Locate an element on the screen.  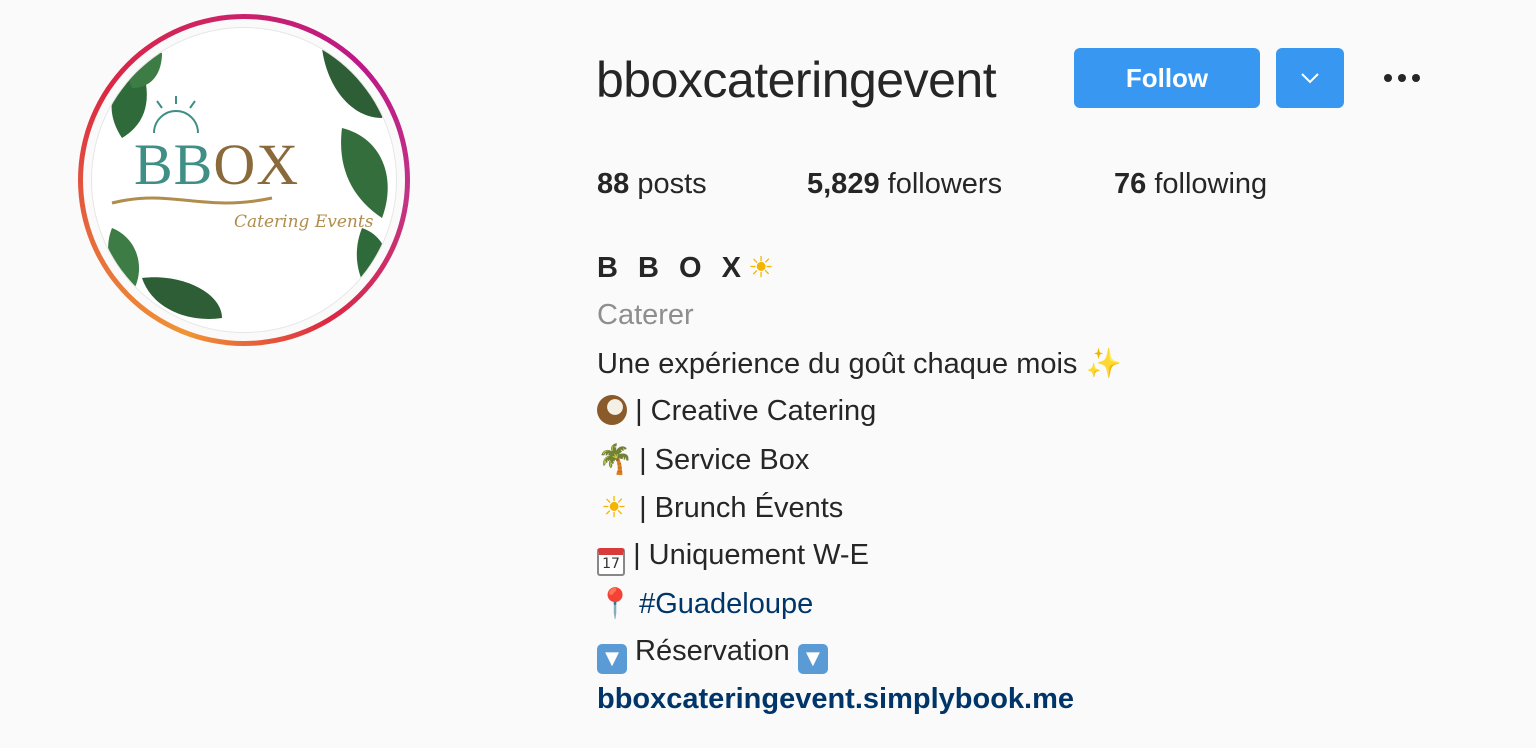
sparkles-icon: ✨ is located at coordinates (1103, 363).